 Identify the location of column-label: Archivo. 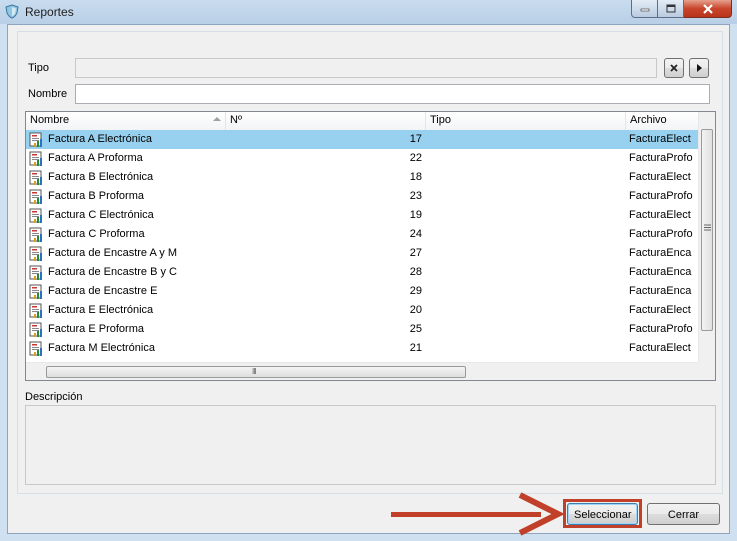
(648, 120).